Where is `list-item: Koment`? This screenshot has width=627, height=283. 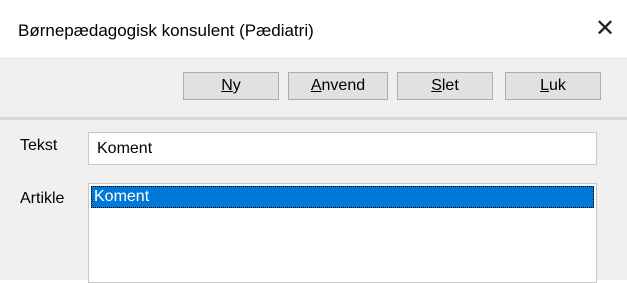 list-item: Koment is located at coordinates (342, 197).